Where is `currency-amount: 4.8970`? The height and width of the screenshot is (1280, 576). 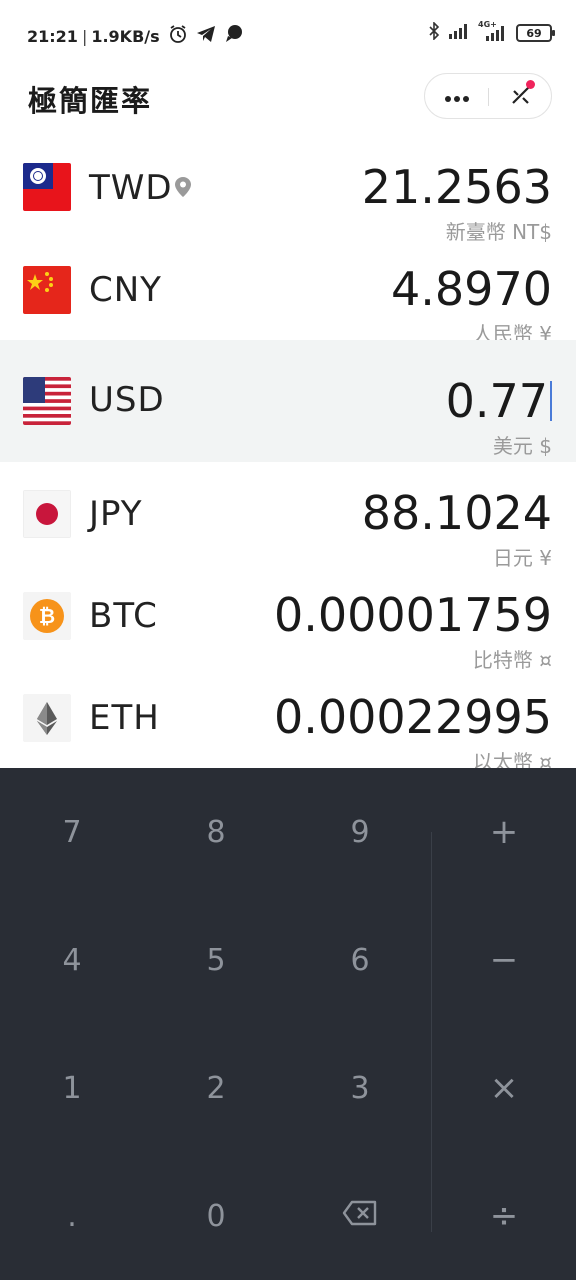
currency-amount: 4.8970 is located at coordinates (471, 289).